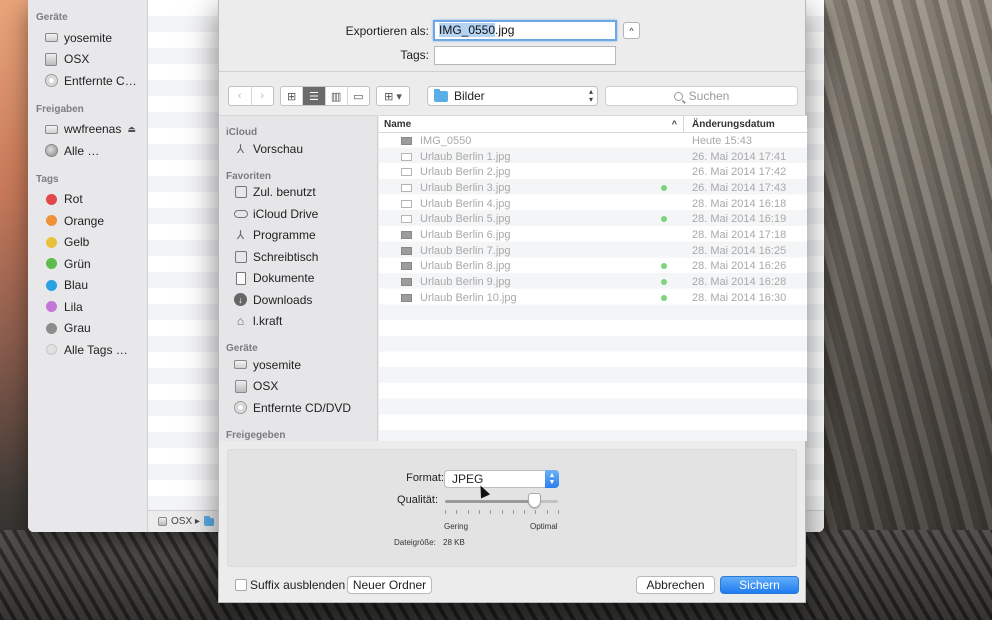 The width and height of the screenshot is (992, 620). I want to click on file-name-cell: Urlaub Berlin 3.jpg, so click(531, 188).